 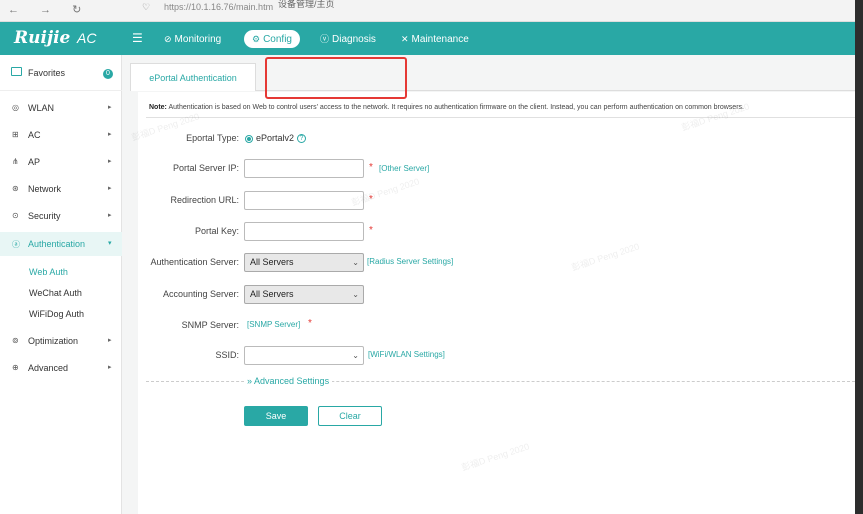 What do you see at coordinates (348, 39) in the screenshot?
I see `nav-diagnosis: ⓥ Diagnosis` at bounding box center [348, 39].